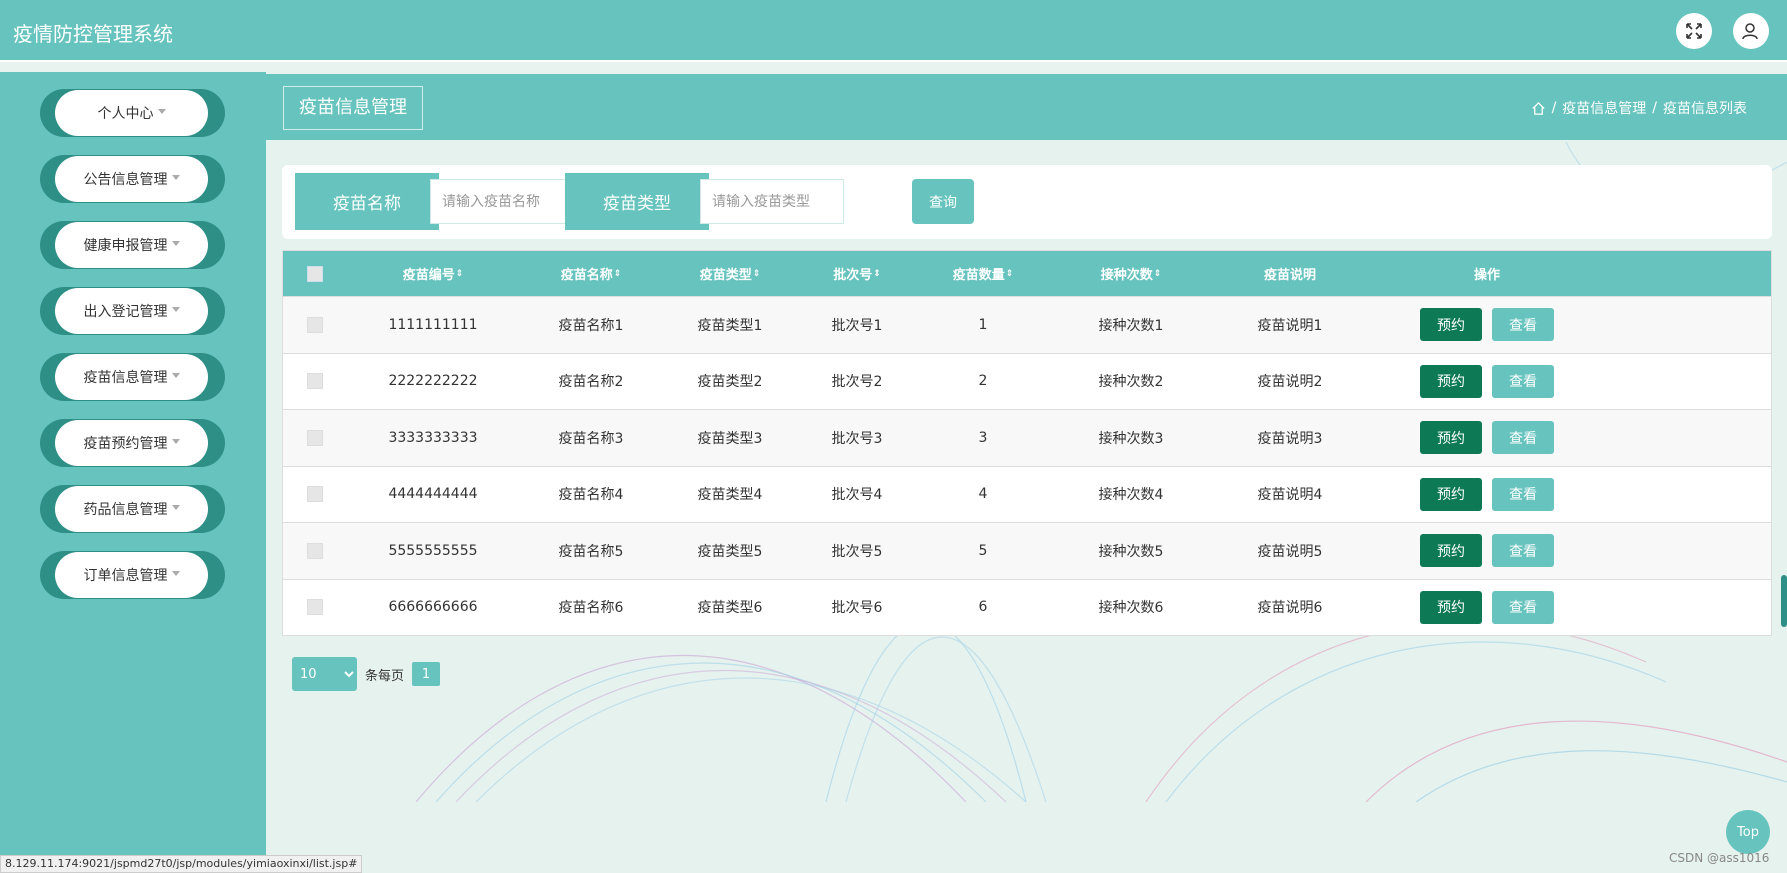  Describe the element at coordinates (857, 273) in the screenshot. I see `column-header-batch: 批次号 ⇕` at that location.